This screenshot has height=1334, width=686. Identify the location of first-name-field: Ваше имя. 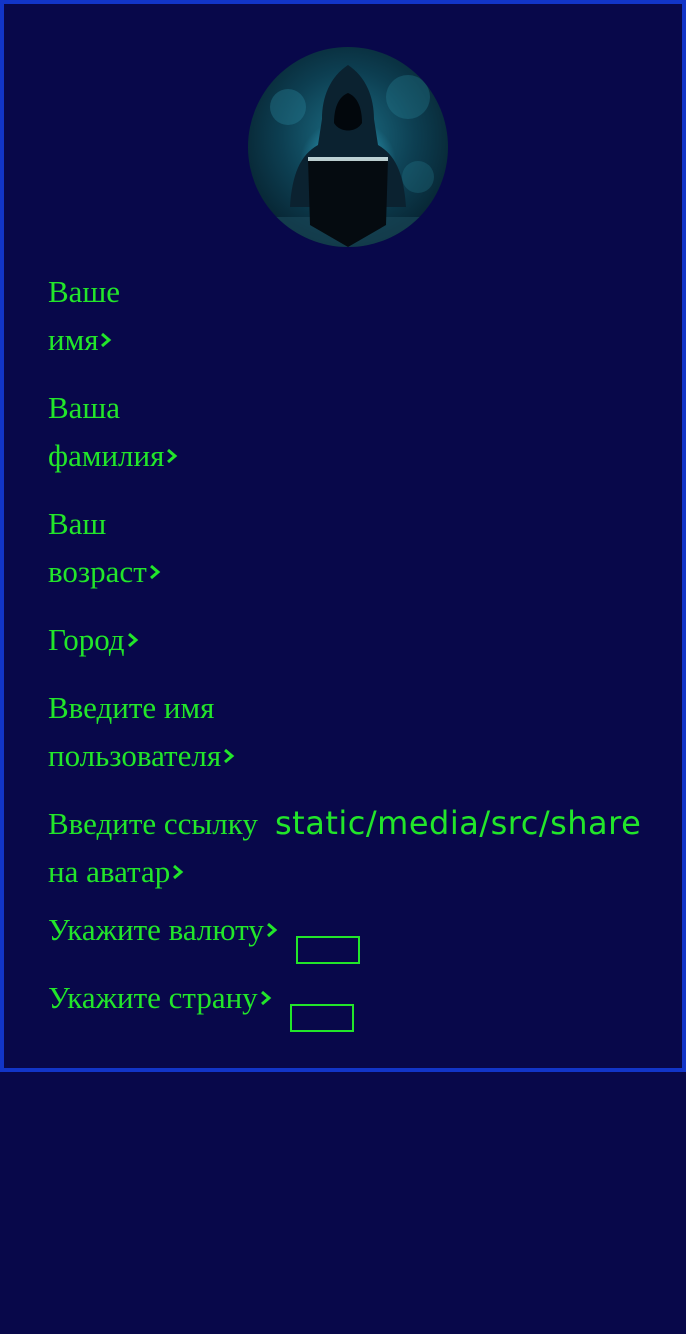
(84, 316).